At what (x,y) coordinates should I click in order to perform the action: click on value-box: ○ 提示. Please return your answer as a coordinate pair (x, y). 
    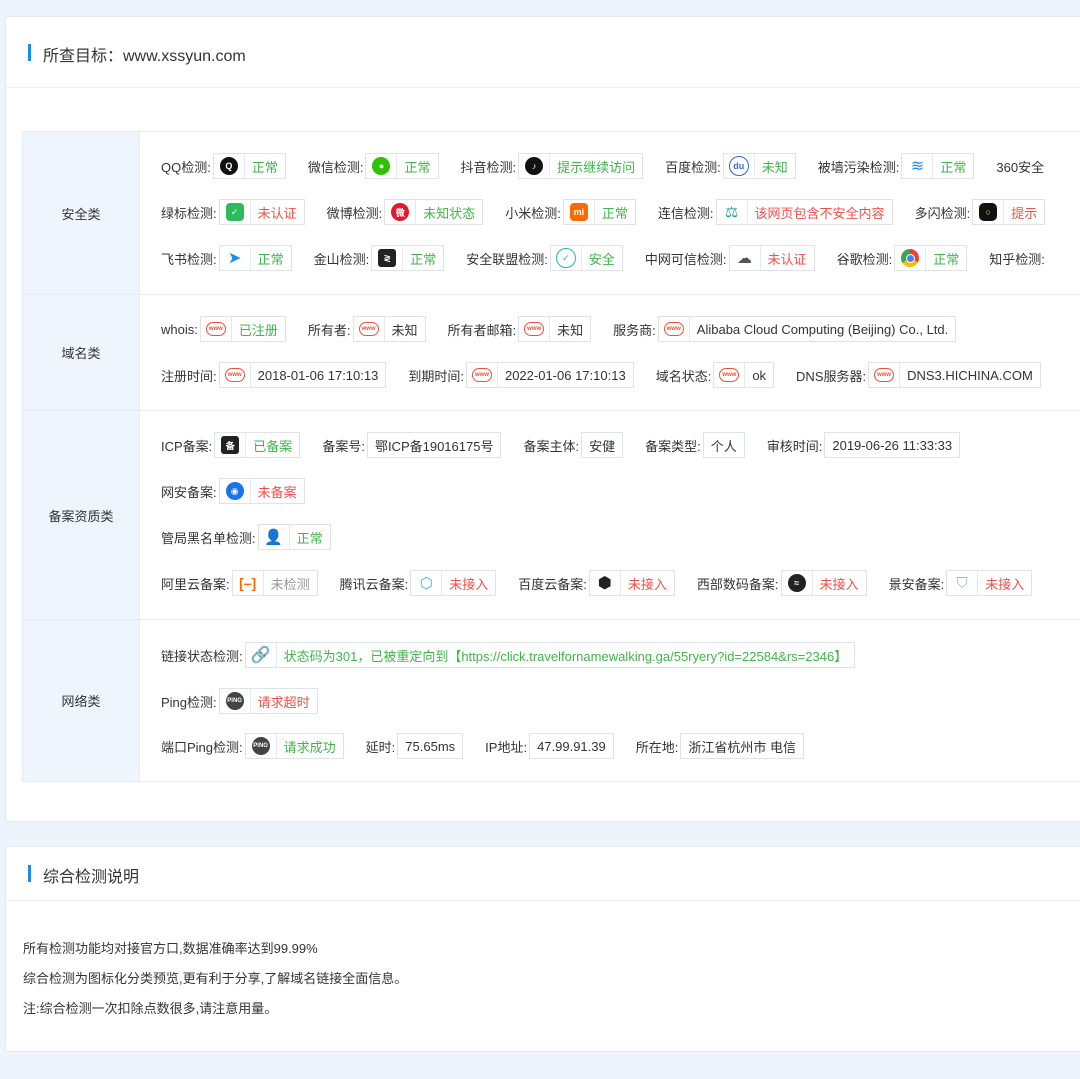
    Looking at the image, I should click on (1009, 212).